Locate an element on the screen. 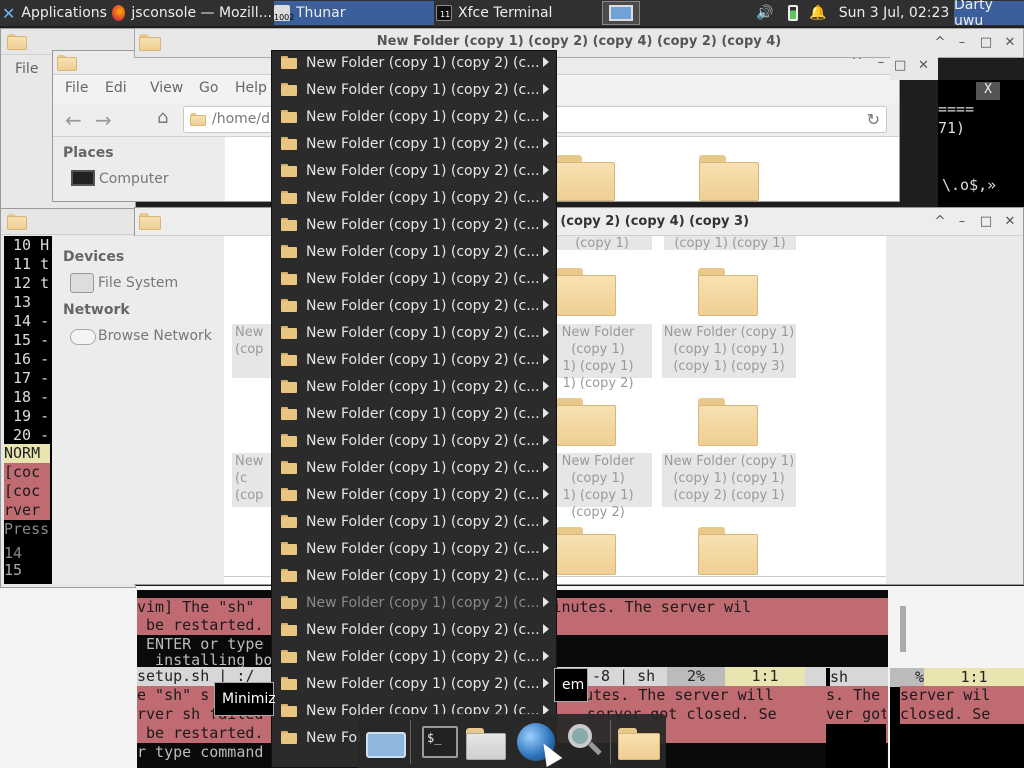  user-menu: Darty uwu is located at coordinates (989, 14).